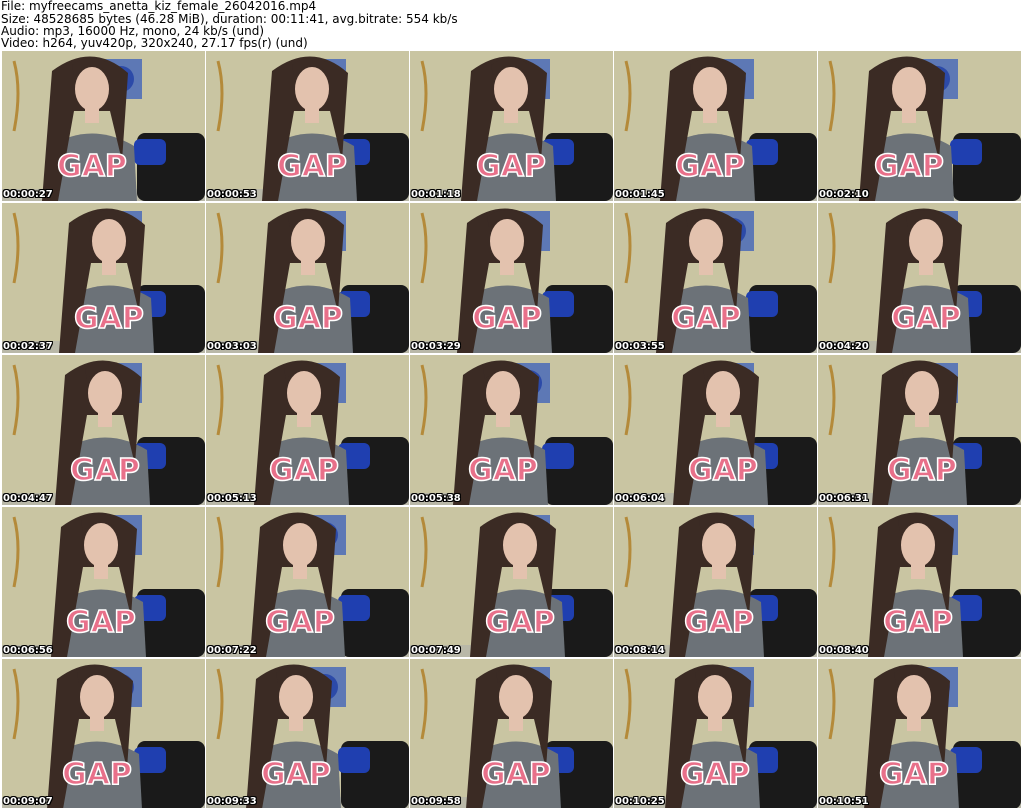  Describe the element at coordinates (640, 801) in the screenshot. I see `thumbnail-timestamp: 00:10:25` at that location.